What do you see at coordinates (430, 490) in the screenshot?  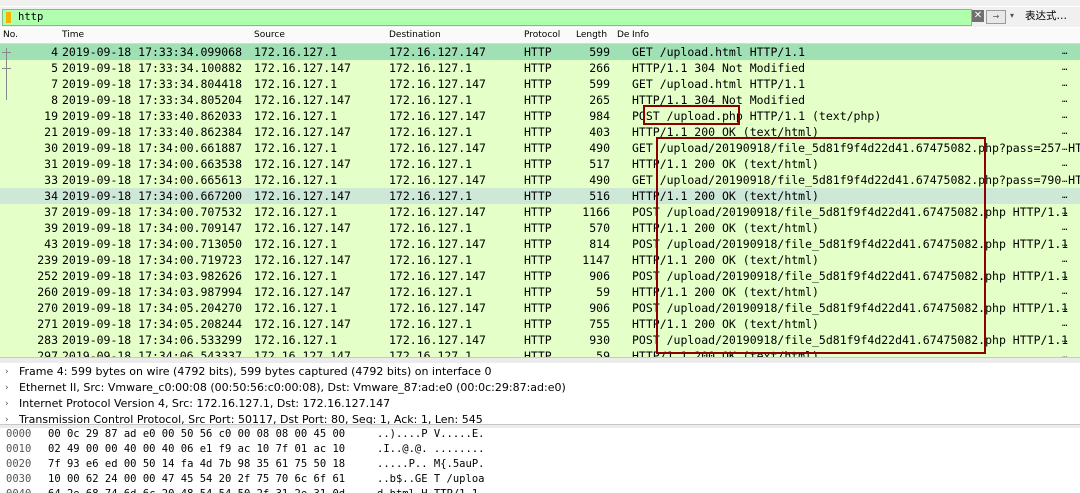 I see `hex-ascii: d.html H TTP/1.1.` at bounding box center [430, 490].